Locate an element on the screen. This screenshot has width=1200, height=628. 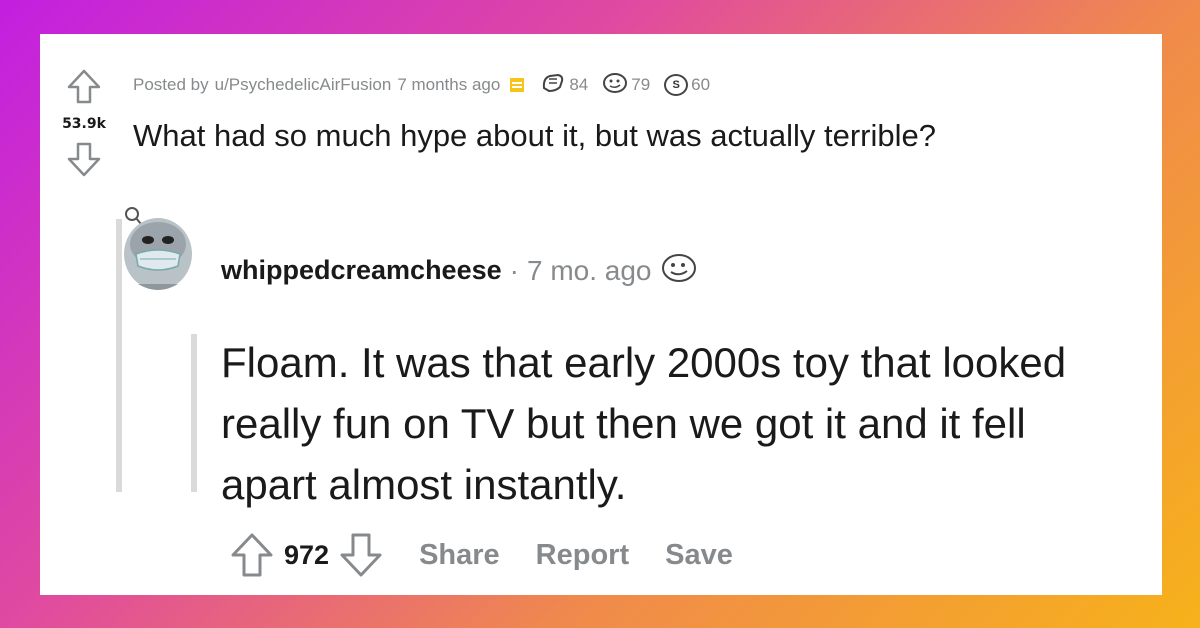
comment-score: 972 is located at coordinates (307, 554).